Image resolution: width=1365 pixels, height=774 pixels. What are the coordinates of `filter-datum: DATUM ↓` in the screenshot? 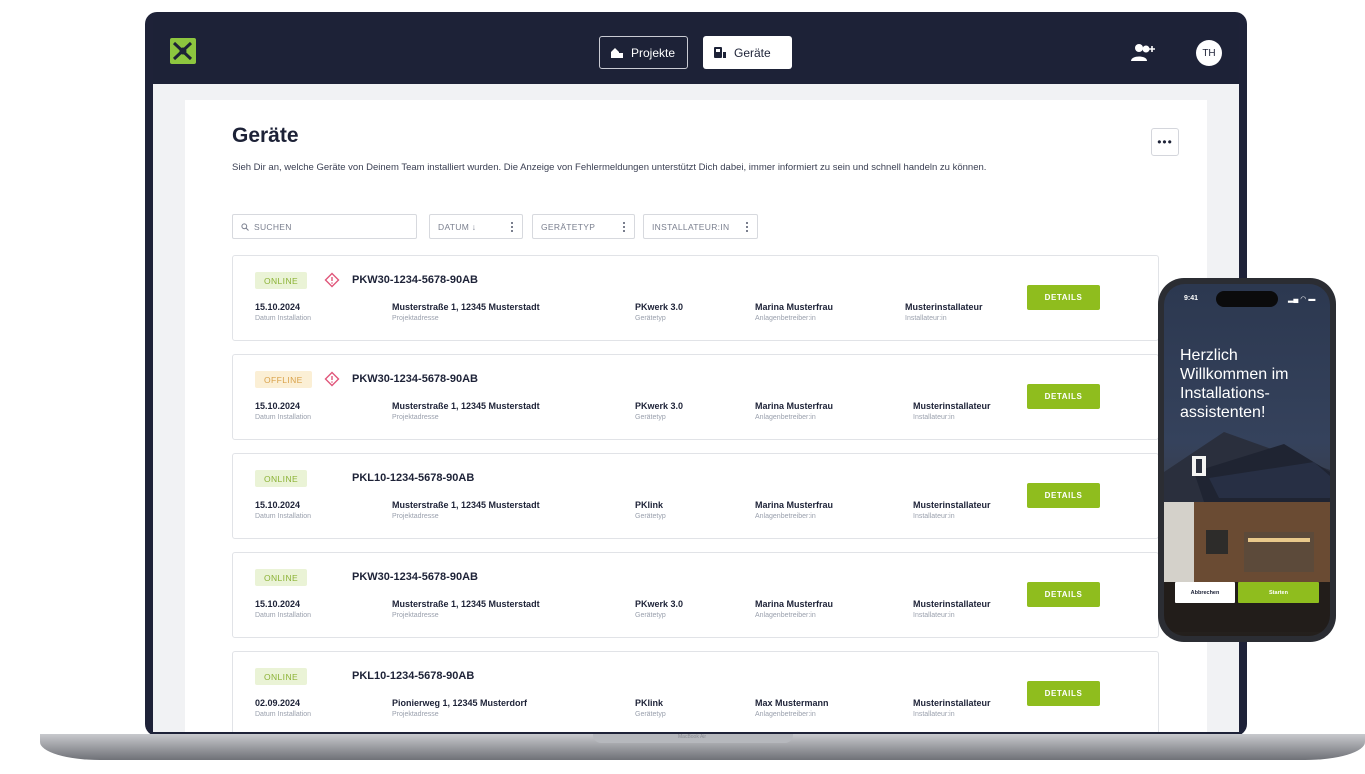 It's located at (476, 226).